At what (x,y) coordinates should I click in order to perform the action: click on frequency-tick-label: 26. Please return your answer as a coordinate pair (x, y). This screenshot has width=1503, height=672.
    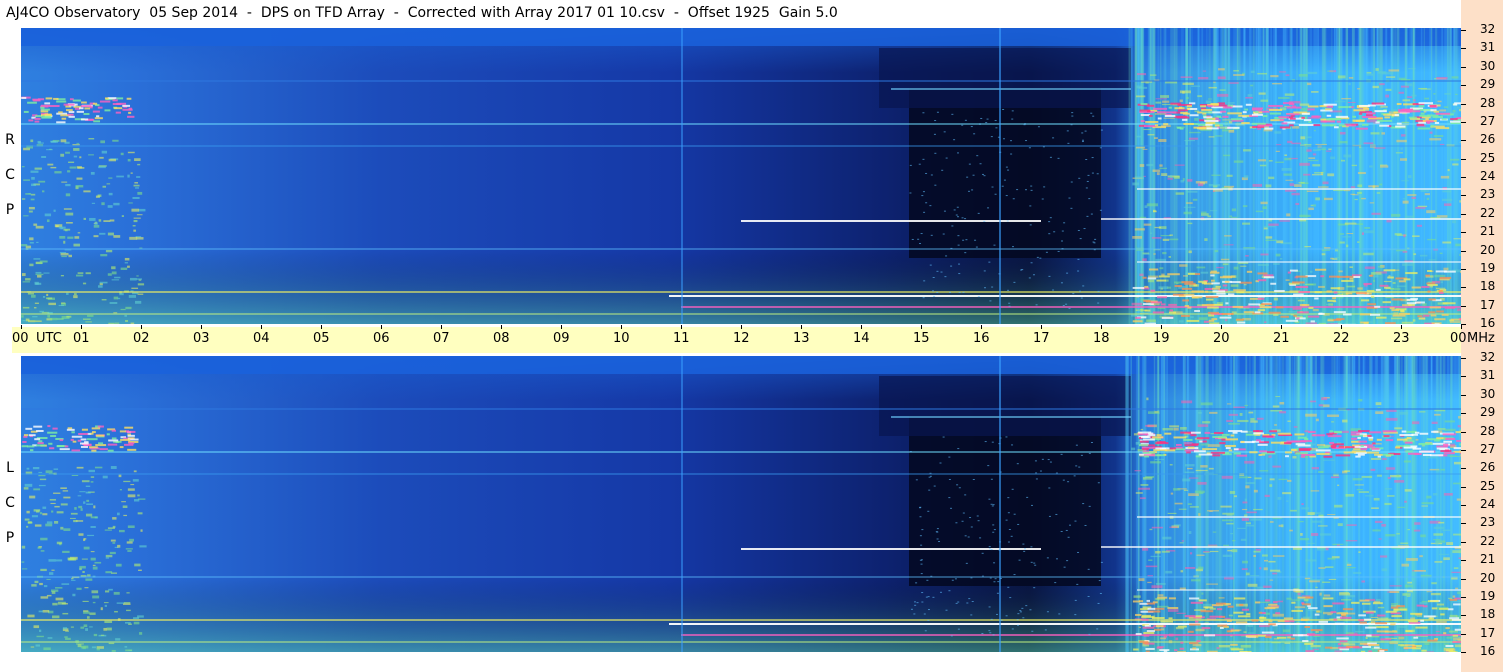
    Looking at the image, I should click on (1488, 467).